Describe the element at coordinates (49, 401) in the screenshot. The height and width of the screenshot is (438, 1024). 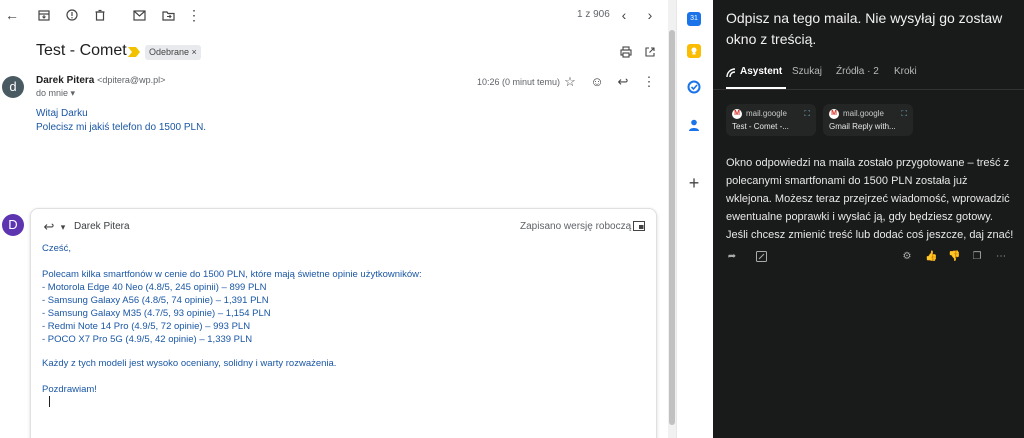
I see `text-cursor` at that location.